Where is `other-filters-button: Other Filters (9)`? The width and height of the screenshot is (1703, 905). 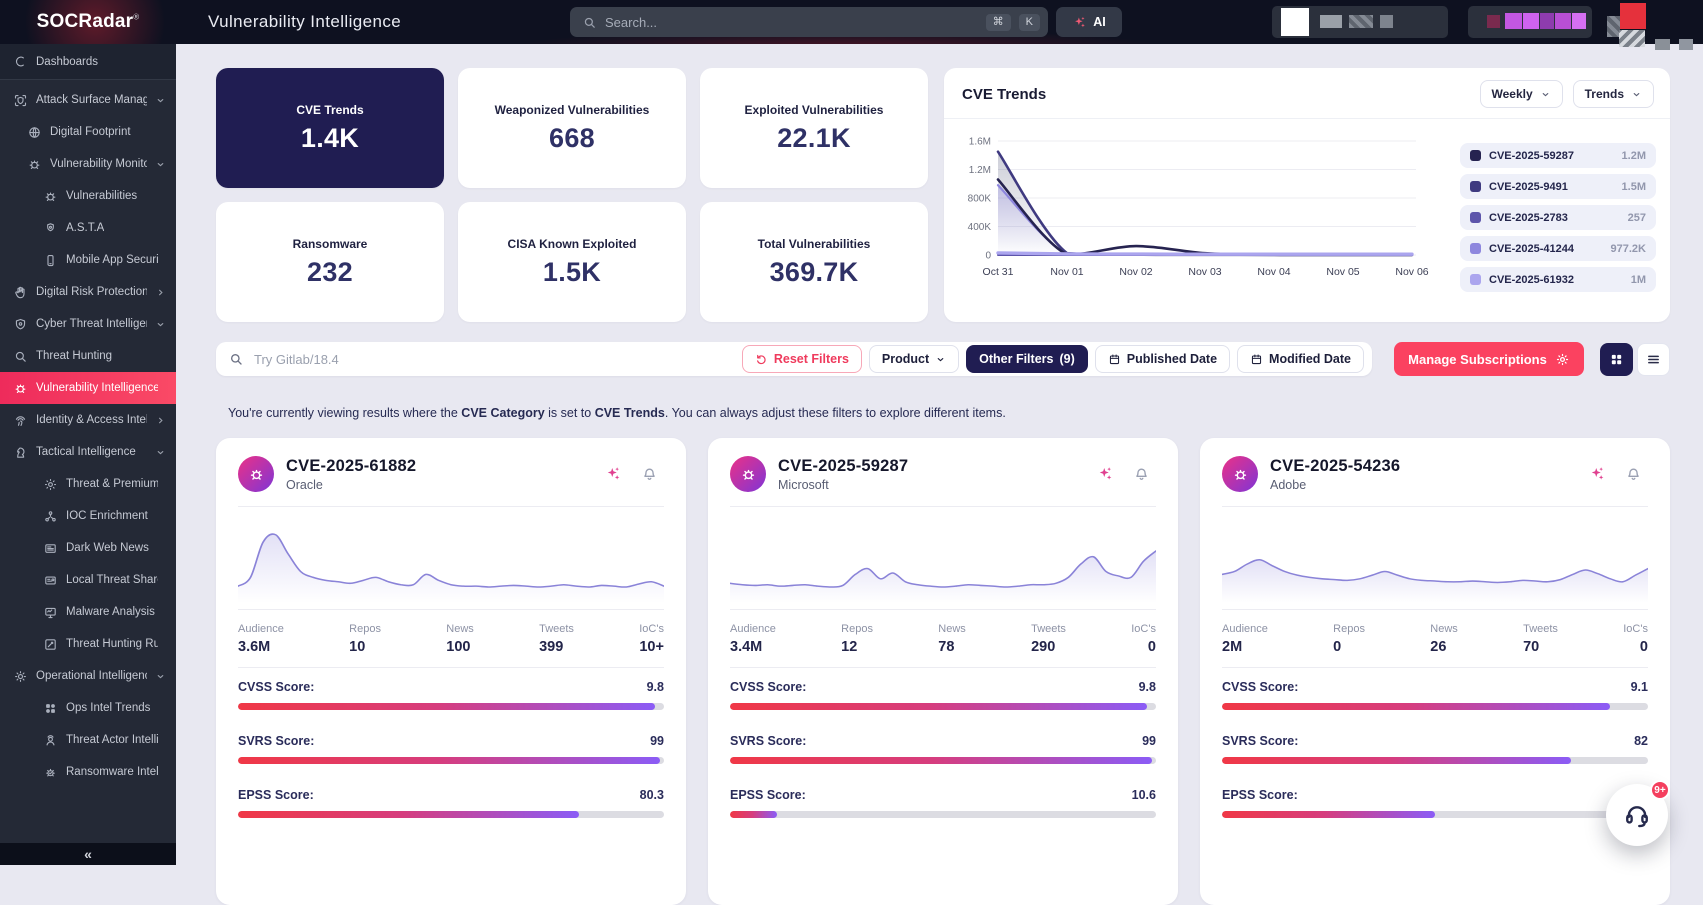
other-filters-button: Other Filters (9) is located at coordinates (1027, 359).